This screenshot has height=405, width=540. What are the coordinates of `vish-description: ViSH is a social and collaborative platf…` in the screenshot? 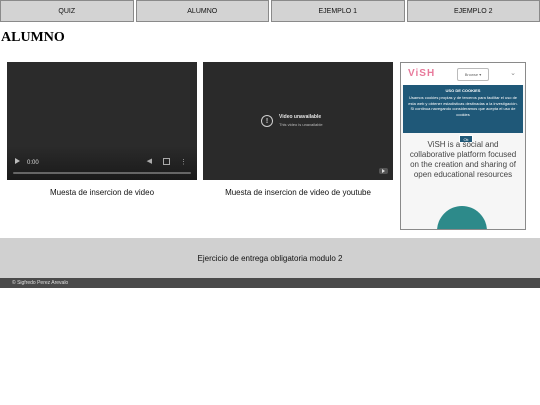 It's located at (463, 159).